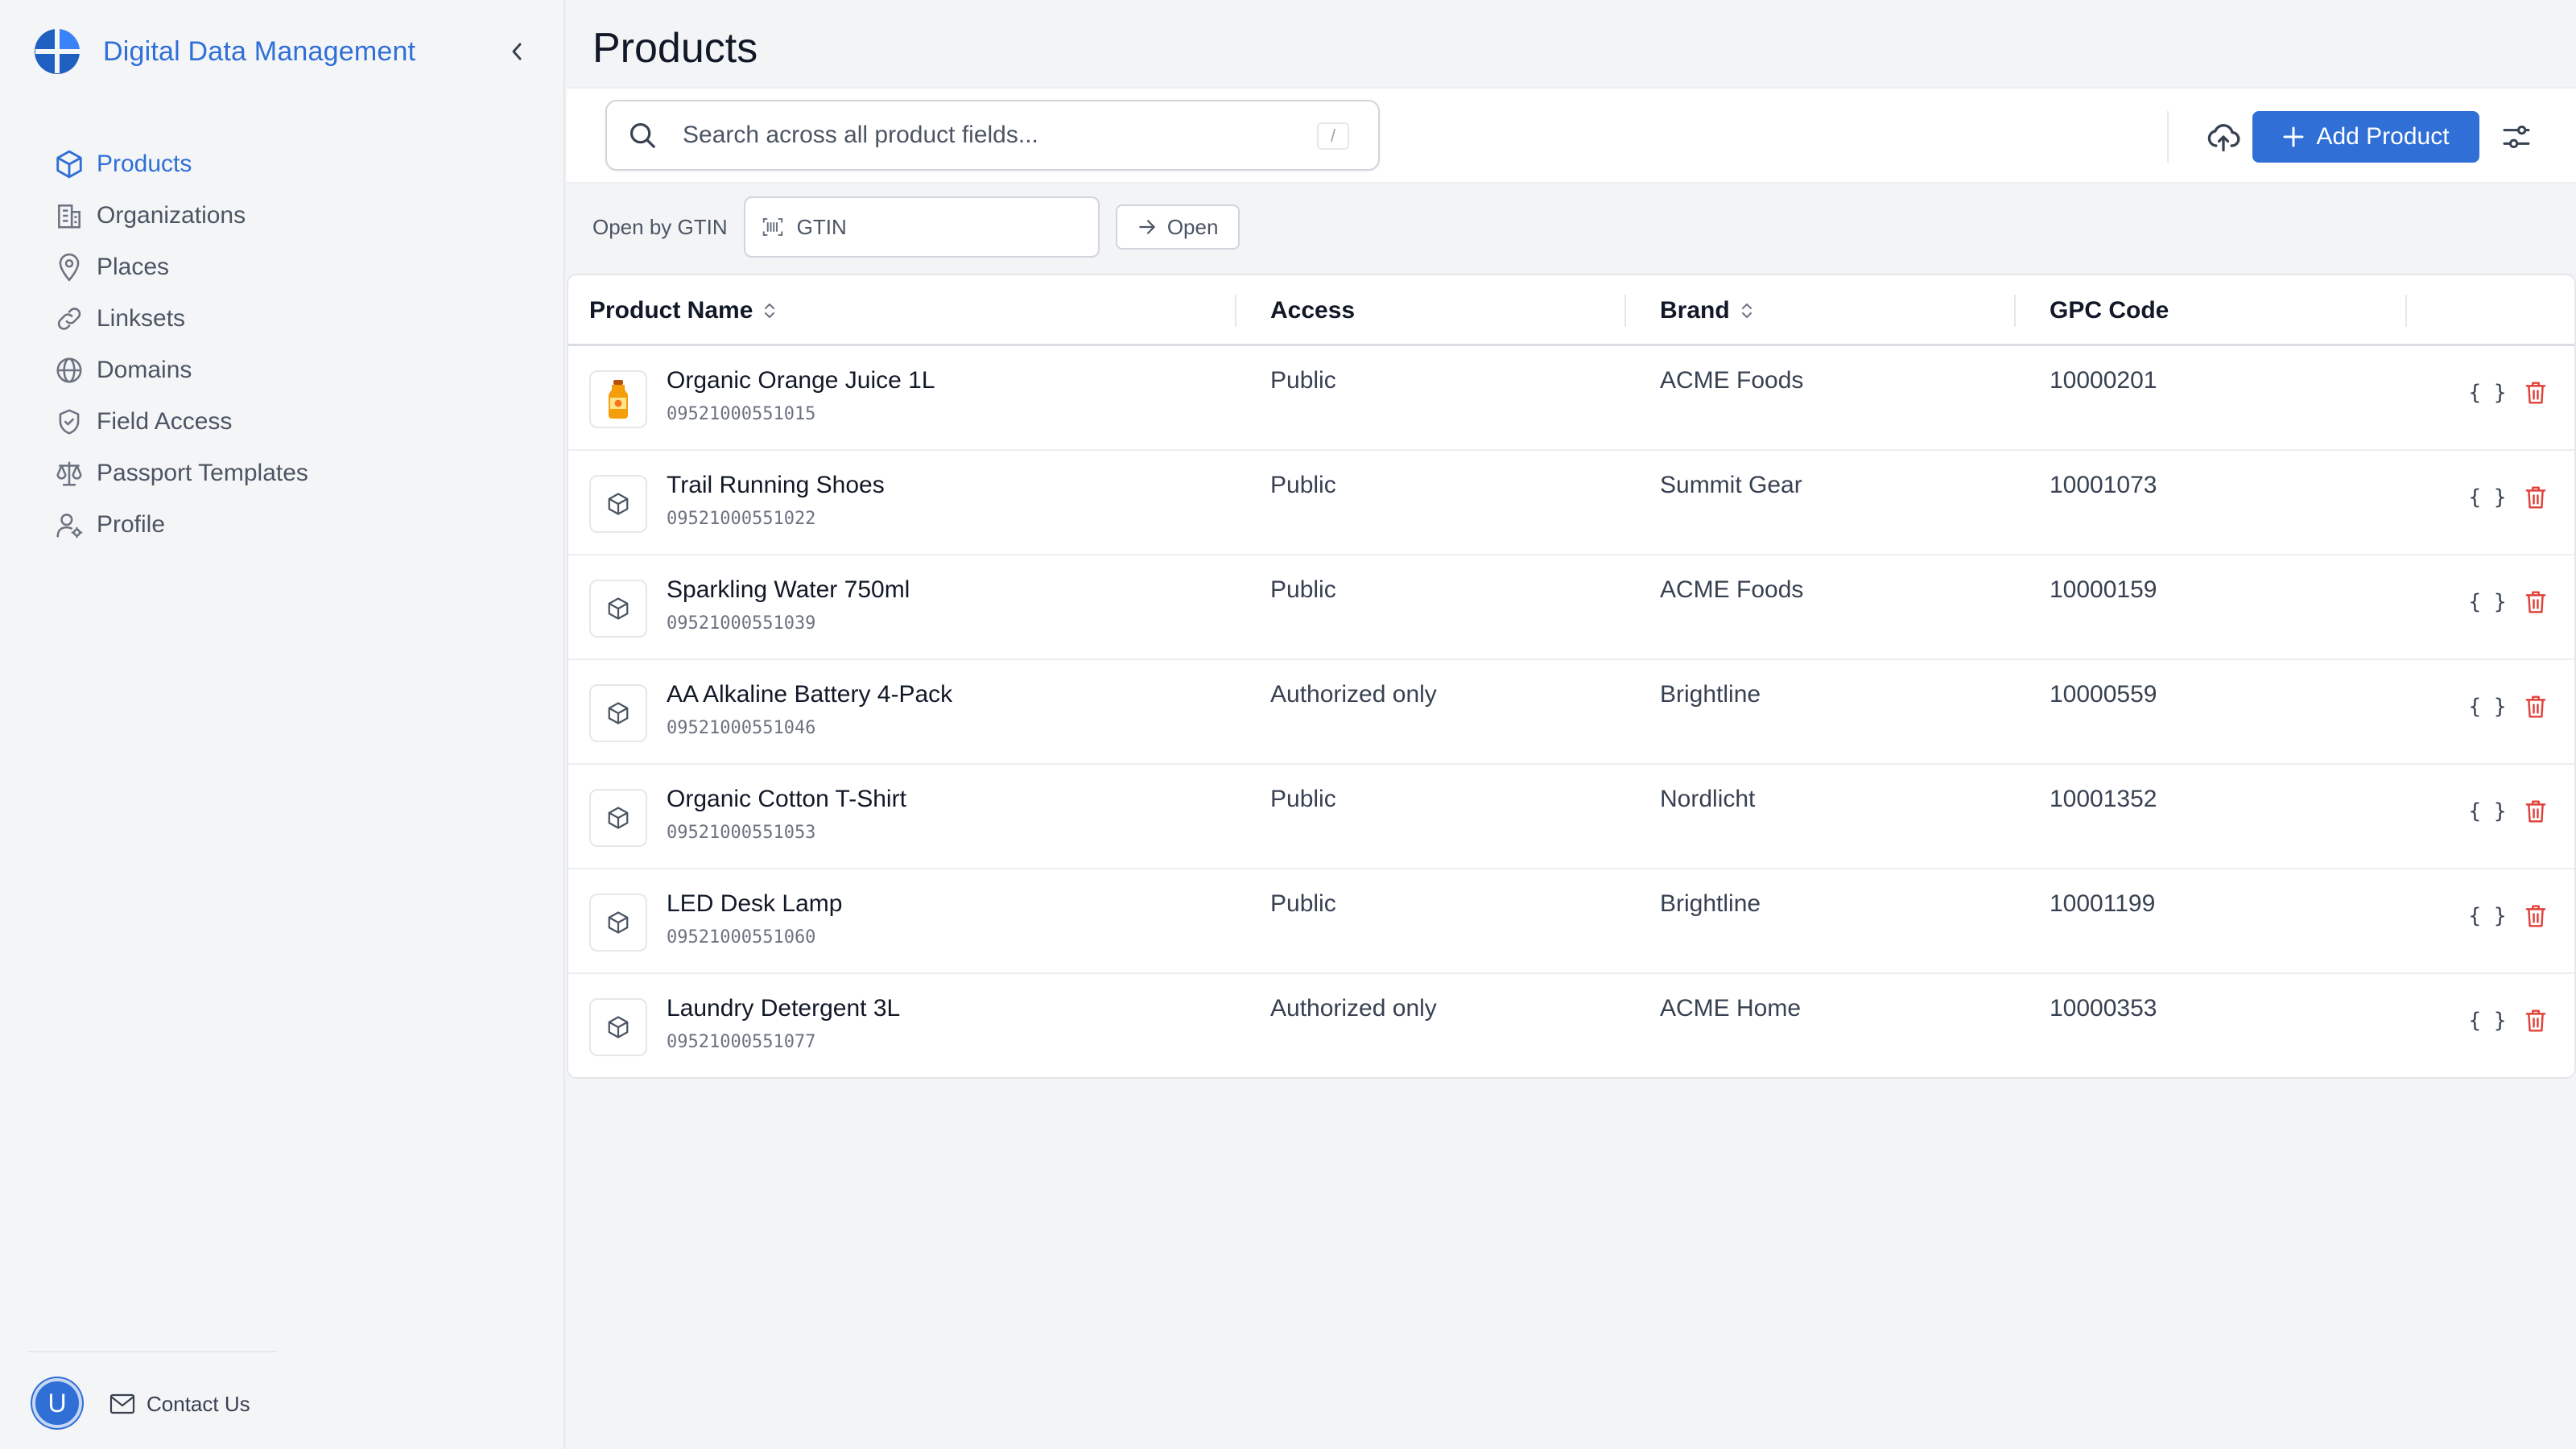 The image size is (2576, 1449). What do you see at coordinates (286, 164) in the screenshot?
I see `sidebar-item-products: Products` at bounding box center [286, 164].